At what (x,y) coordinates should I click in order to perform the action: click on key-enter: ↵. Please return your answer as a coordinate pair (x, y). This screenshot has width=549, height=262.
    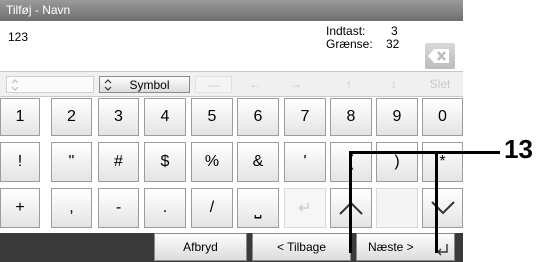
    Looking at the image, I should click on (305, 208).